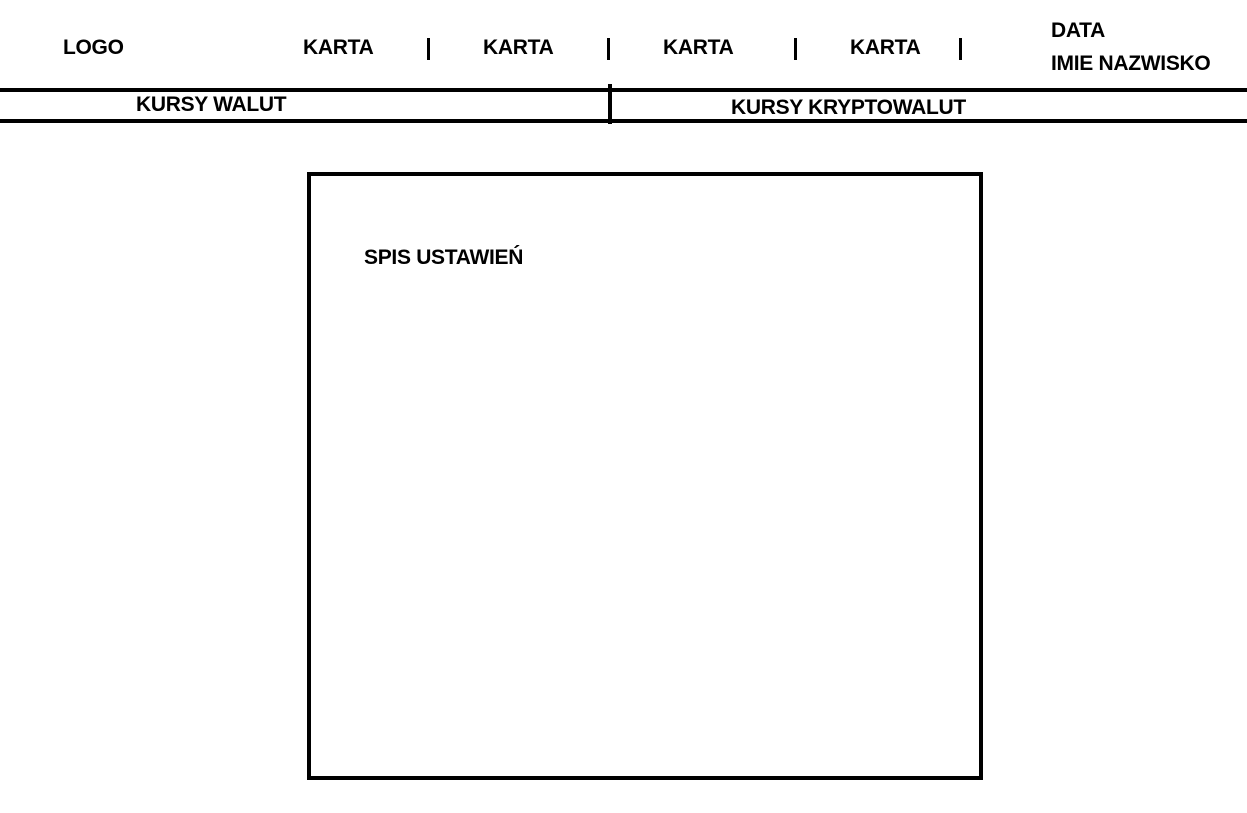 The width and height of the screenshot is (1247, 813). I want to click on tab-karta-4: KARTA, so click(885, 48).